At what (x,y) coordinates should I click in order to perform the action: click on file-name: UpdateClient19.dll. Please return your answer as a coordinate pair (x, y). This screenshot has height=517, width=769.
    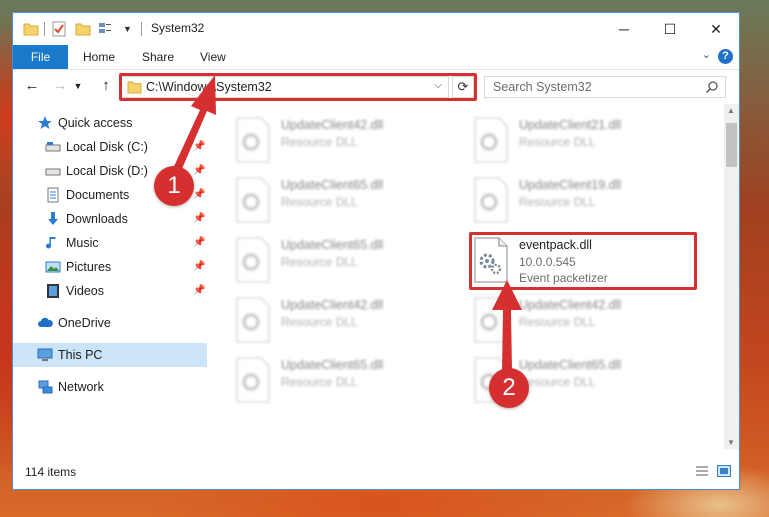
    Looking at the image, I should click on (570, 185).